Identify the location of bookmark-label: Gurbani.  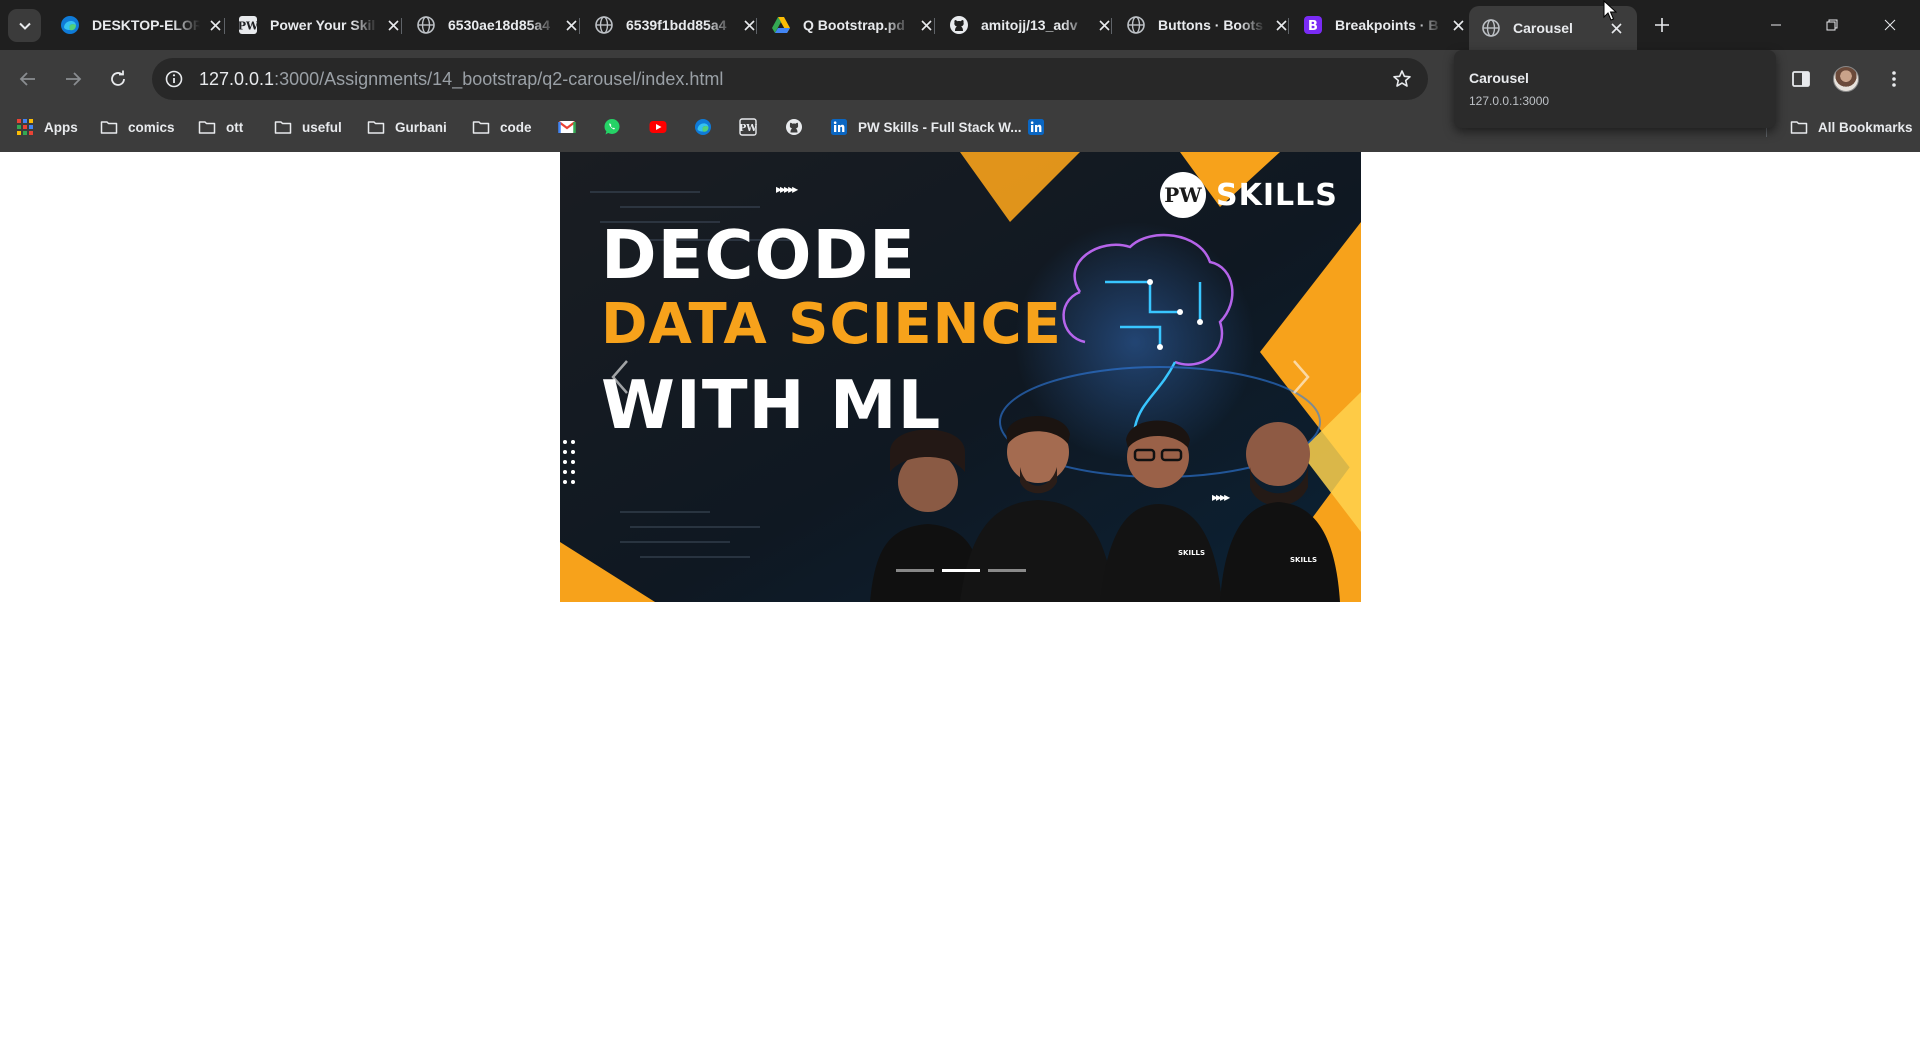
(421, 127).